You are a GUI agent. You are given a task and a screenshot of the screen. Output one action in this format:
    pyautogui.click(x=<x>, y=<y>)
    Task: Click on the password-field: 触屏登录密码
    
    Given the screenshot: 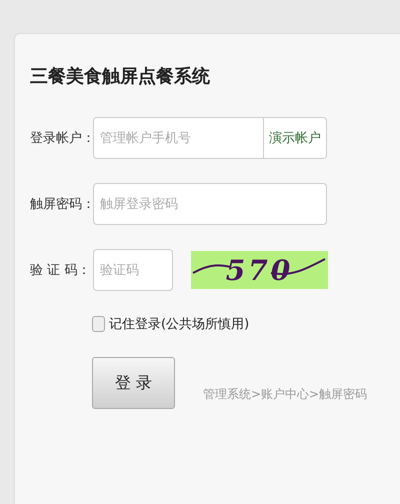 What is the action you would take?
    pyautogui.click(x=210, y=204)
    